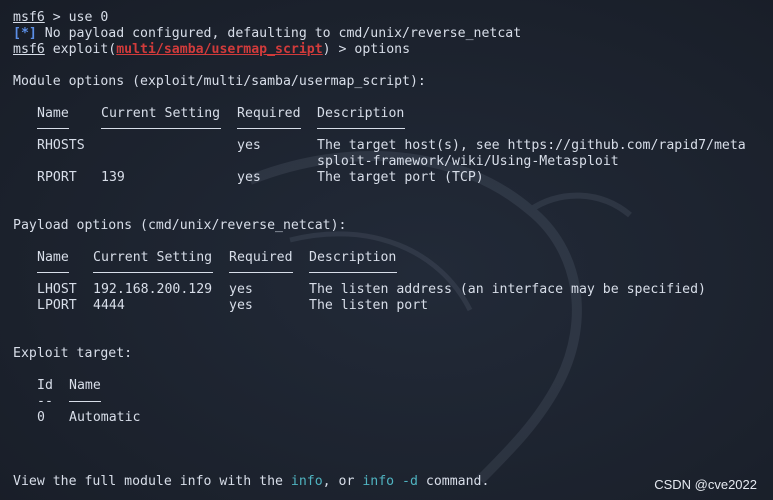 This screenshot has height=500, width=773. Describe the element at coordinates (105, 417) in the screenshot. I see `target-row-name: Automatic` at that location.